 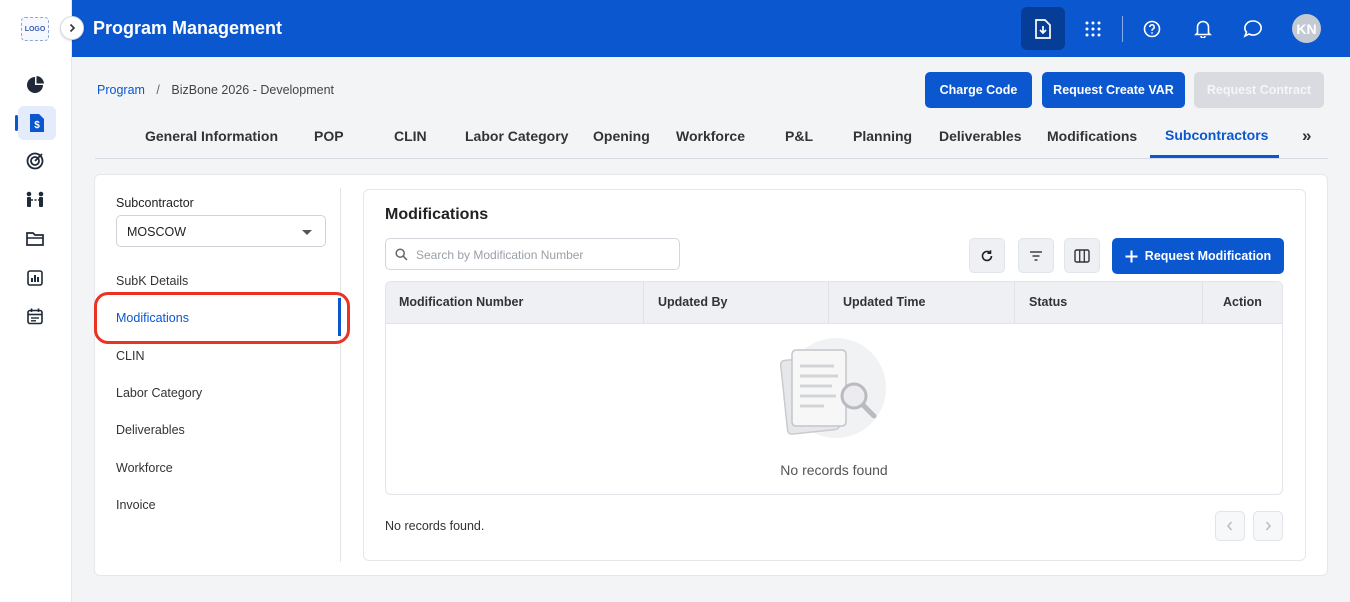 I want to click on bell-icon, so click(x=1203, y=29).